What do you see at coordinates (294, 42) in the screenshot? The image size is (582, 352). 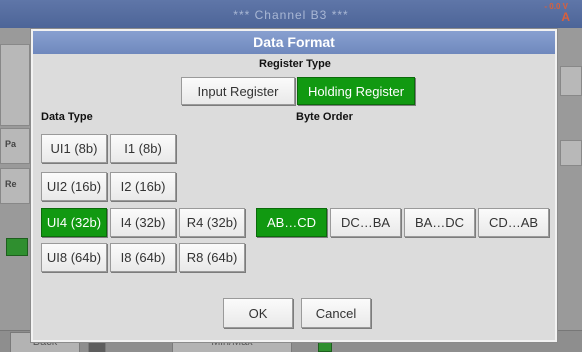 I see `dialog-title: Data Format` at bounding box center [294, 42].